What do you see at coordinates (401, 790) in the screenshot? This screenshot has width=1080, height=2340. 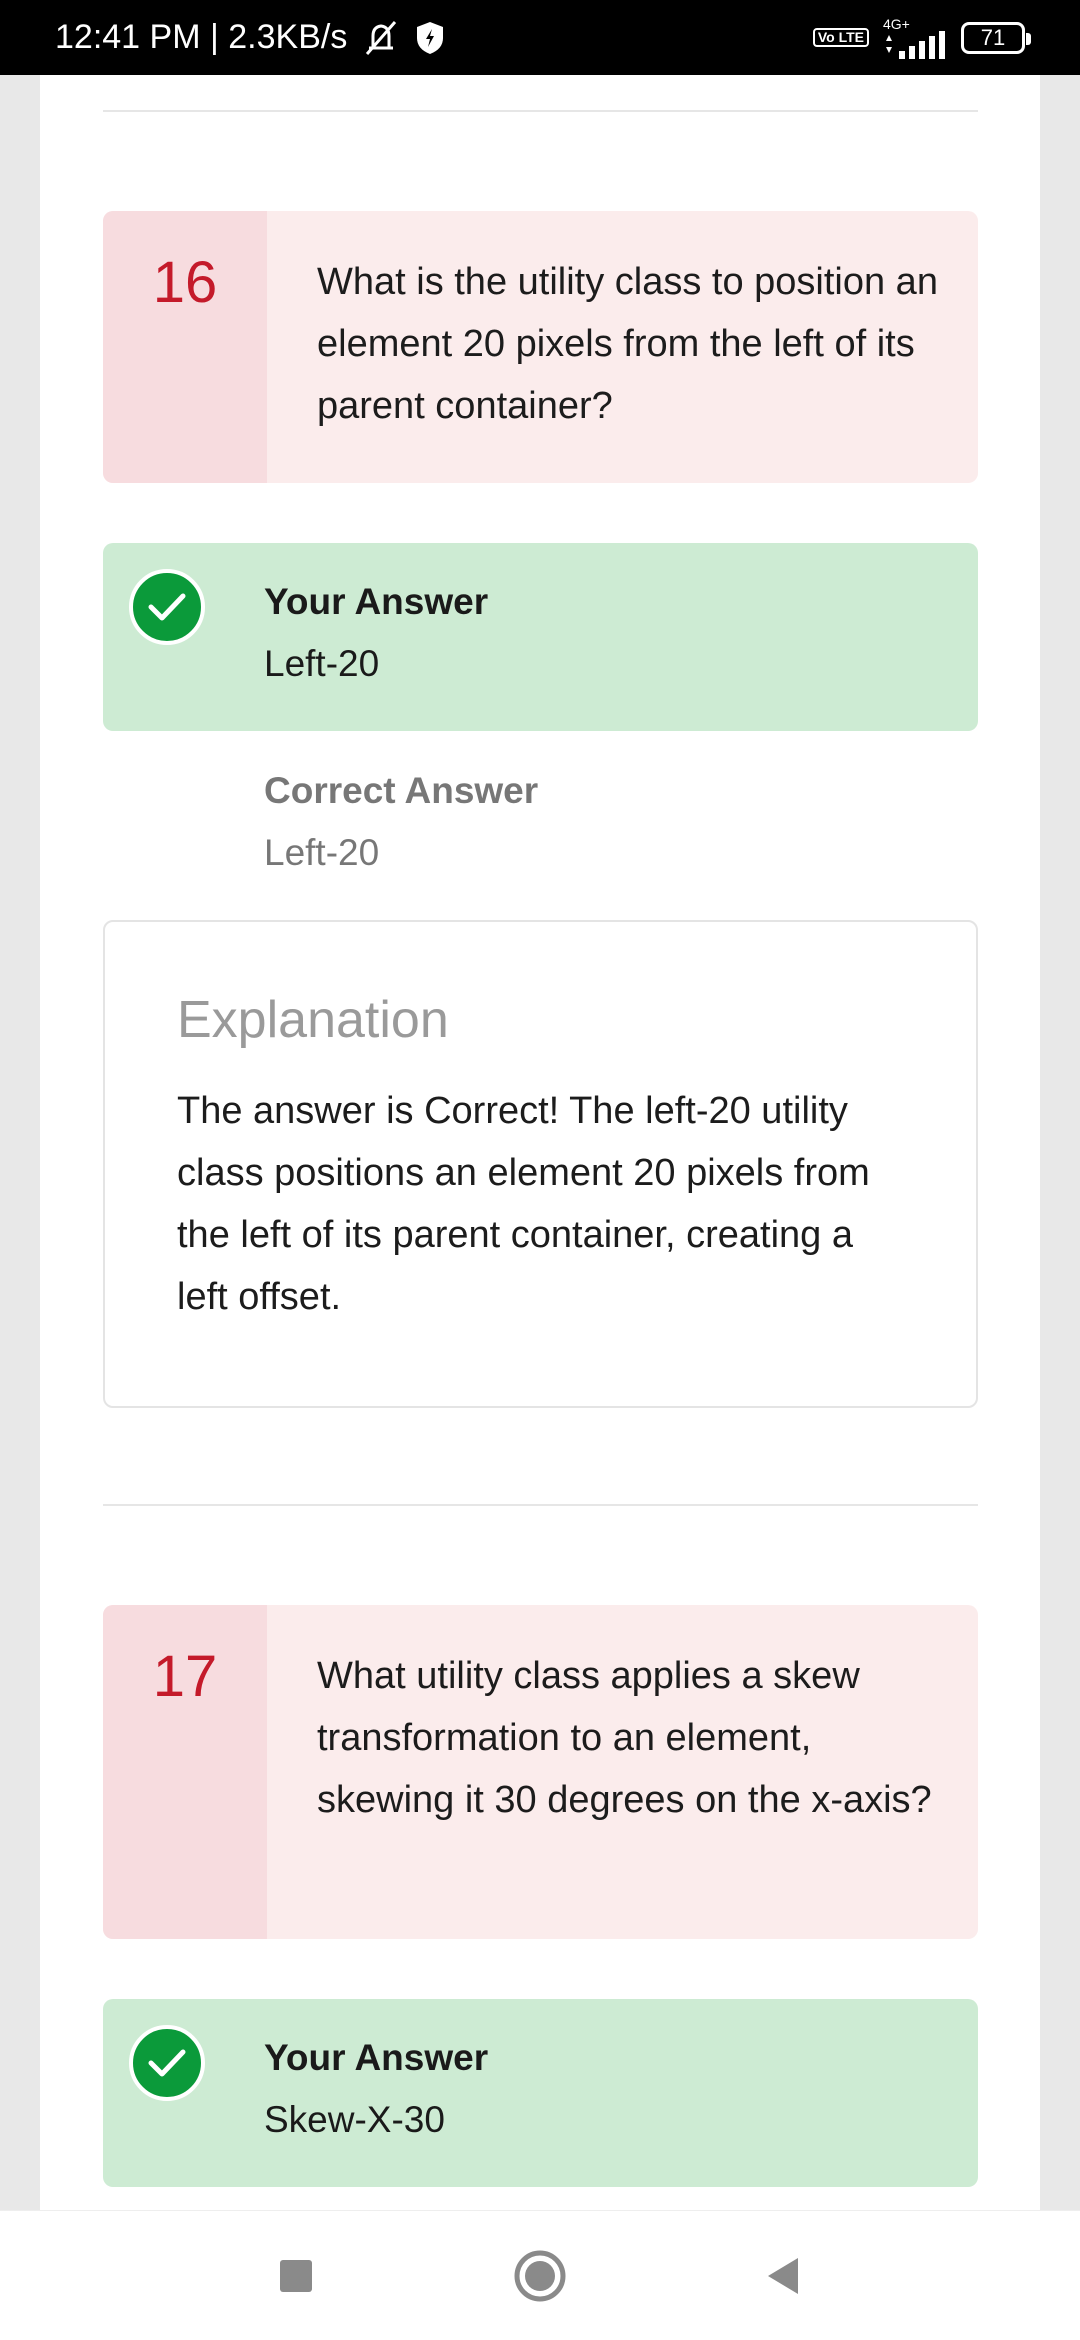 I see `correct-answer-label: Correct Answer` at bounding box center [401, 790].